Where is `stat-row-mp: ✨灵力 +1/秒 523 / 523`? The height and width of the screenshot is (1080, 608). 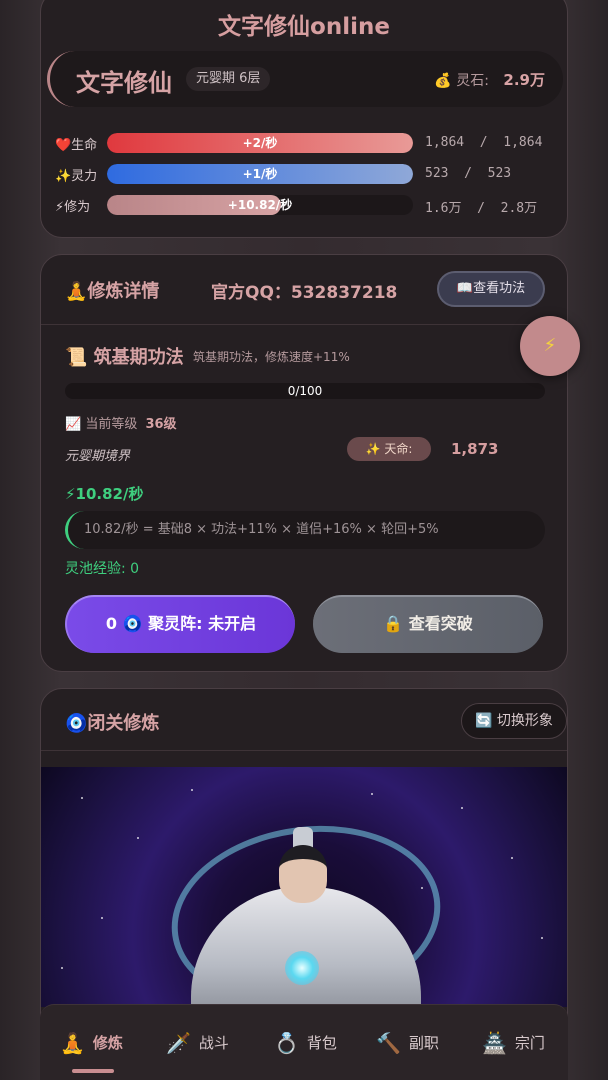 stat-row-mp: ✨灵力 +1/秒 523 / 523 is located at coordinates (305, 174).